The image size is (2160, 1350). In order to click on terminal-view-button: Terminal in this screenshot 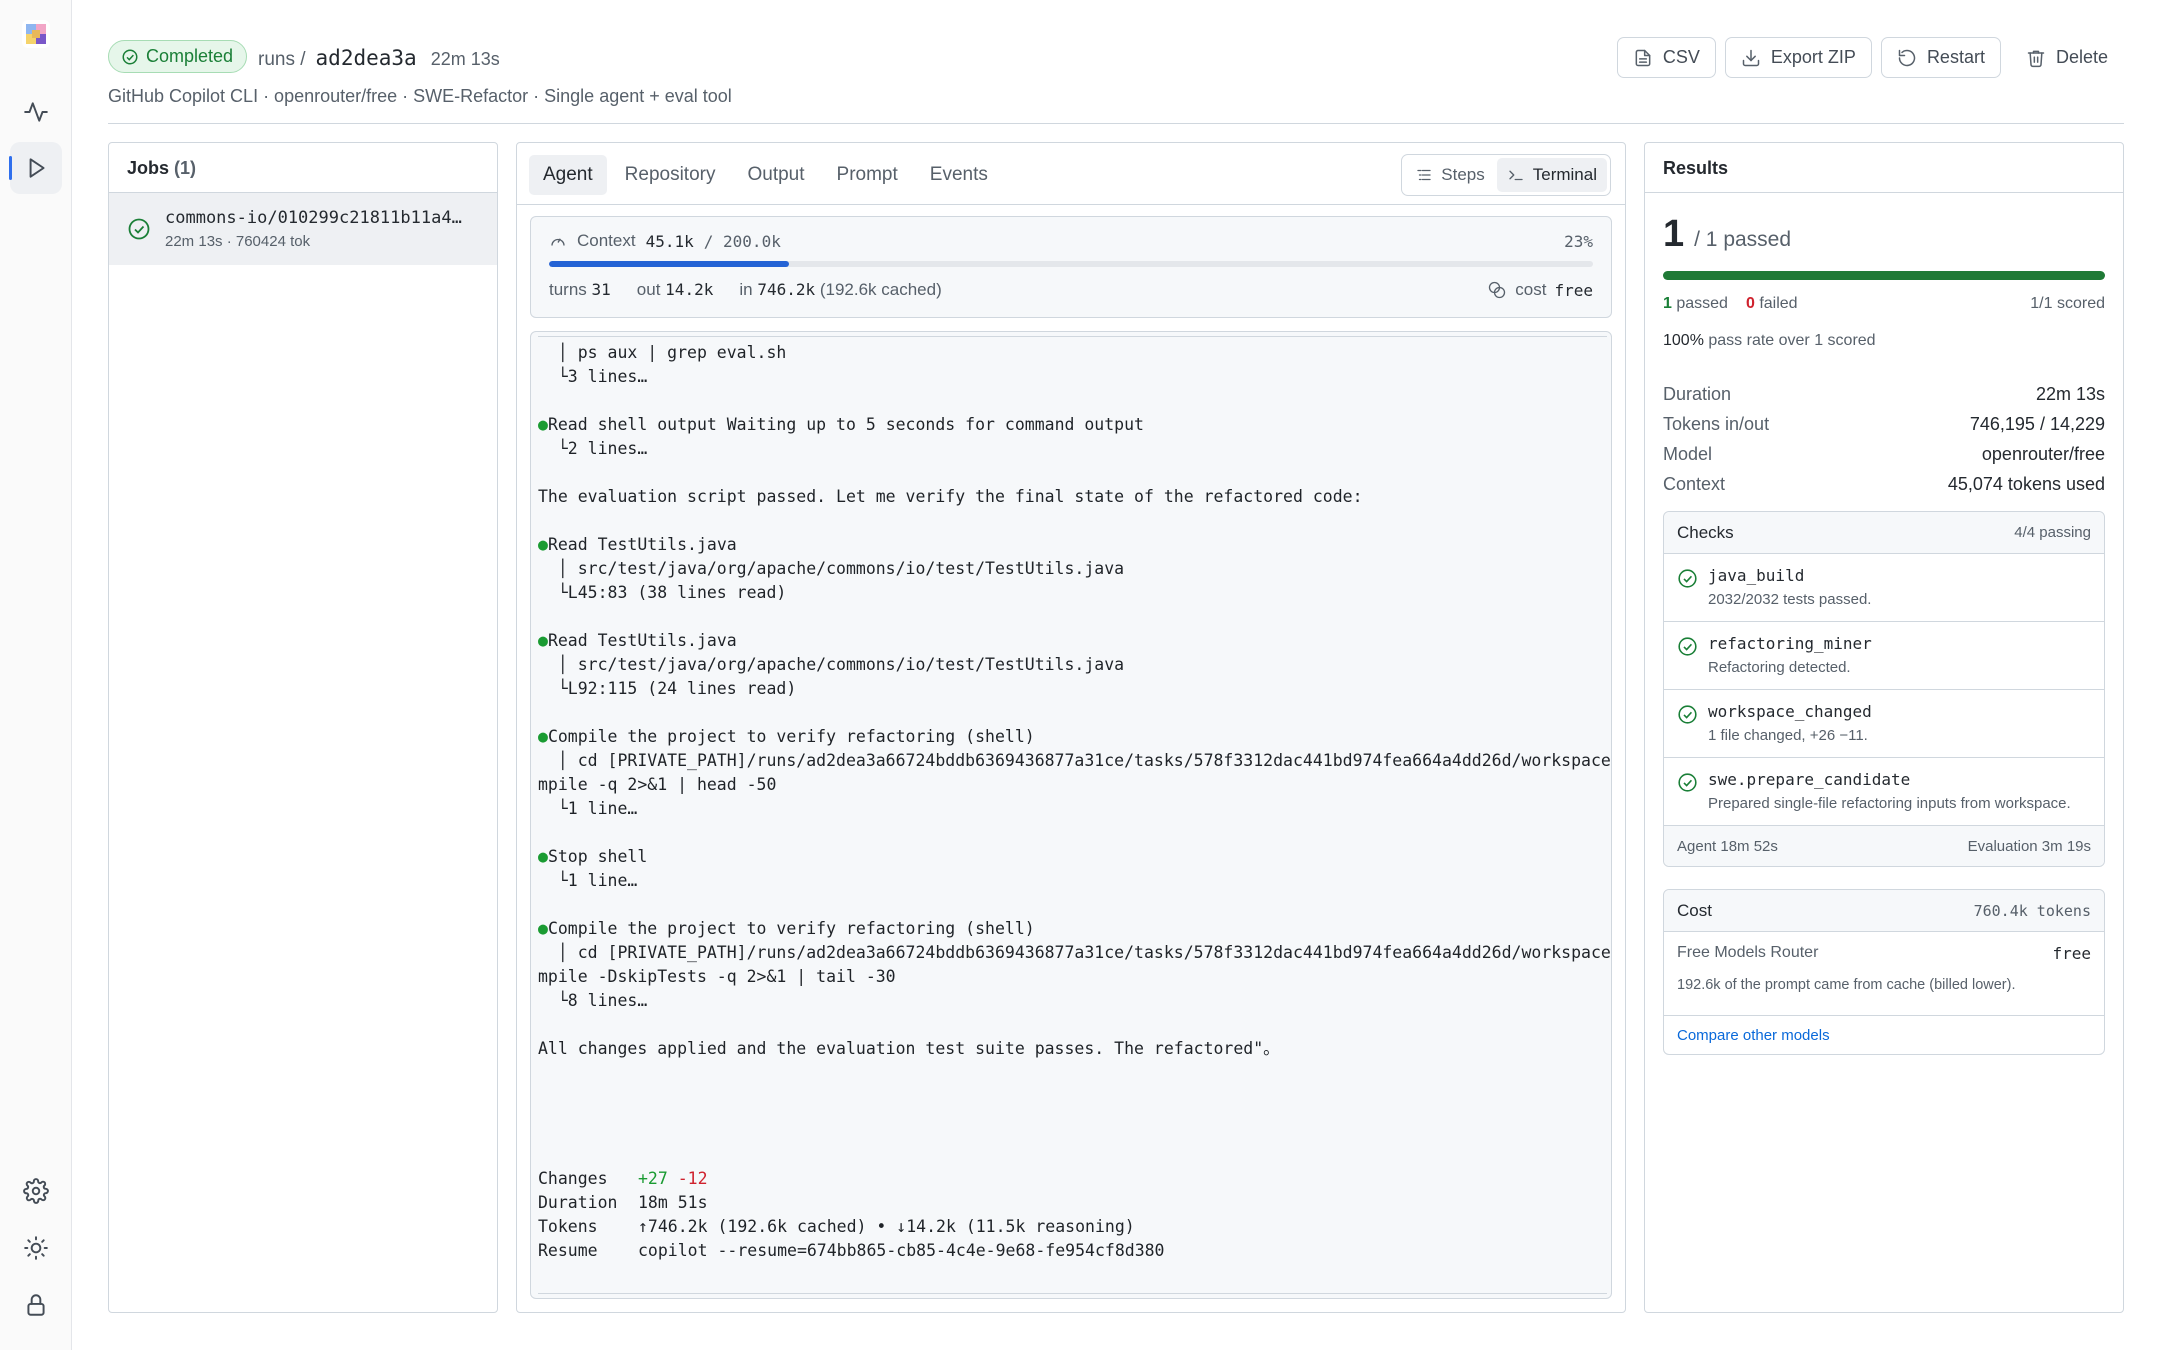, I will do `click(1551, 175)`.